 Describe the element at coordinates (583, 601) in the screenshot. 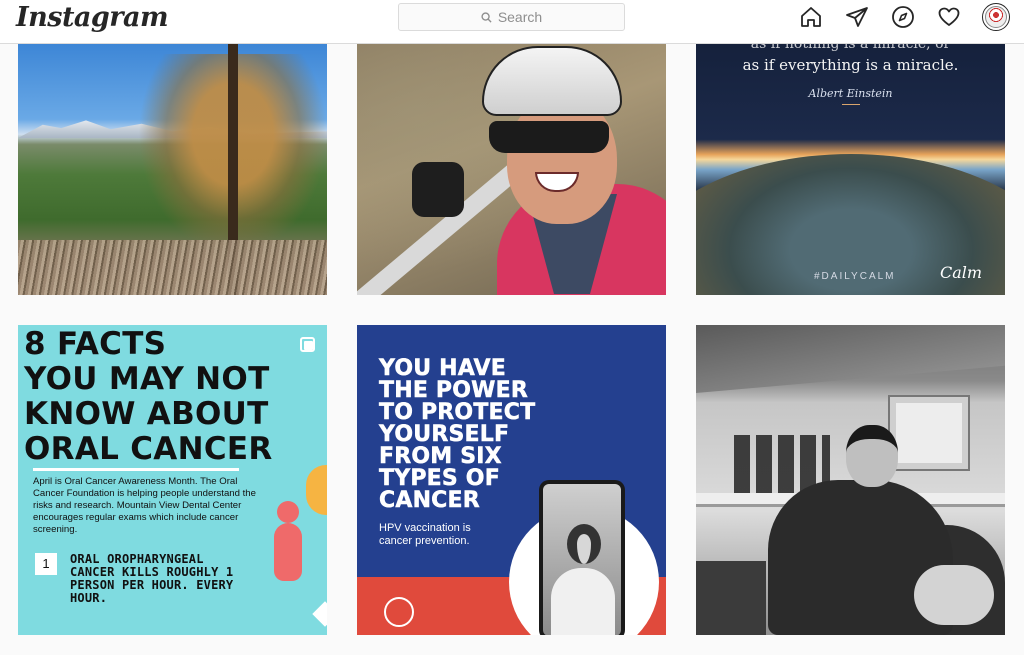

I see `woman-body` at that location.